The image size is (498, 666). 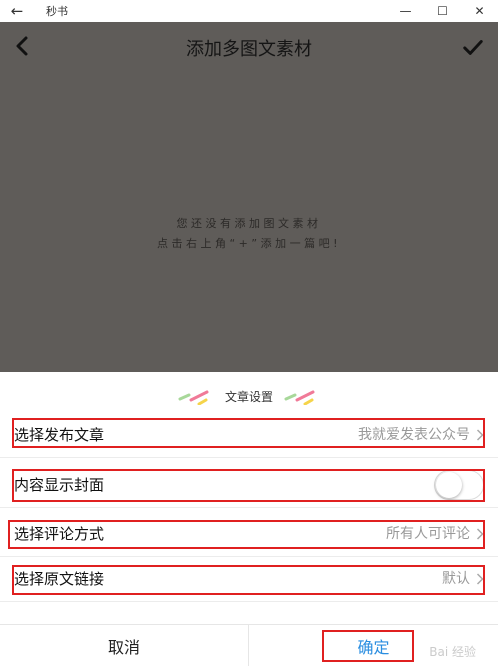 What do you see at coordinates (249, 11) in the screenshot?
I see `window-titlebar: ← 秒书 — ☐ ✕` at bounding box center [249, 11].